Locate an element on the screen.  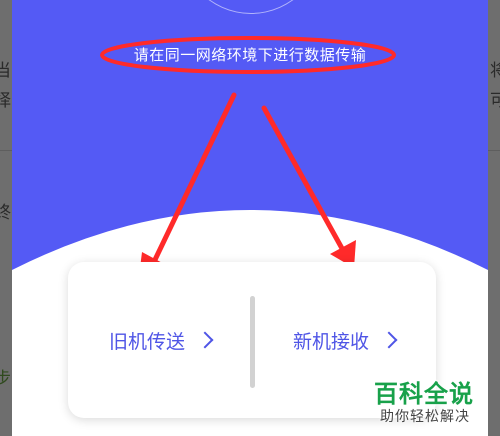
background-text-fragment: 择 is located at coordinates (5, 101).